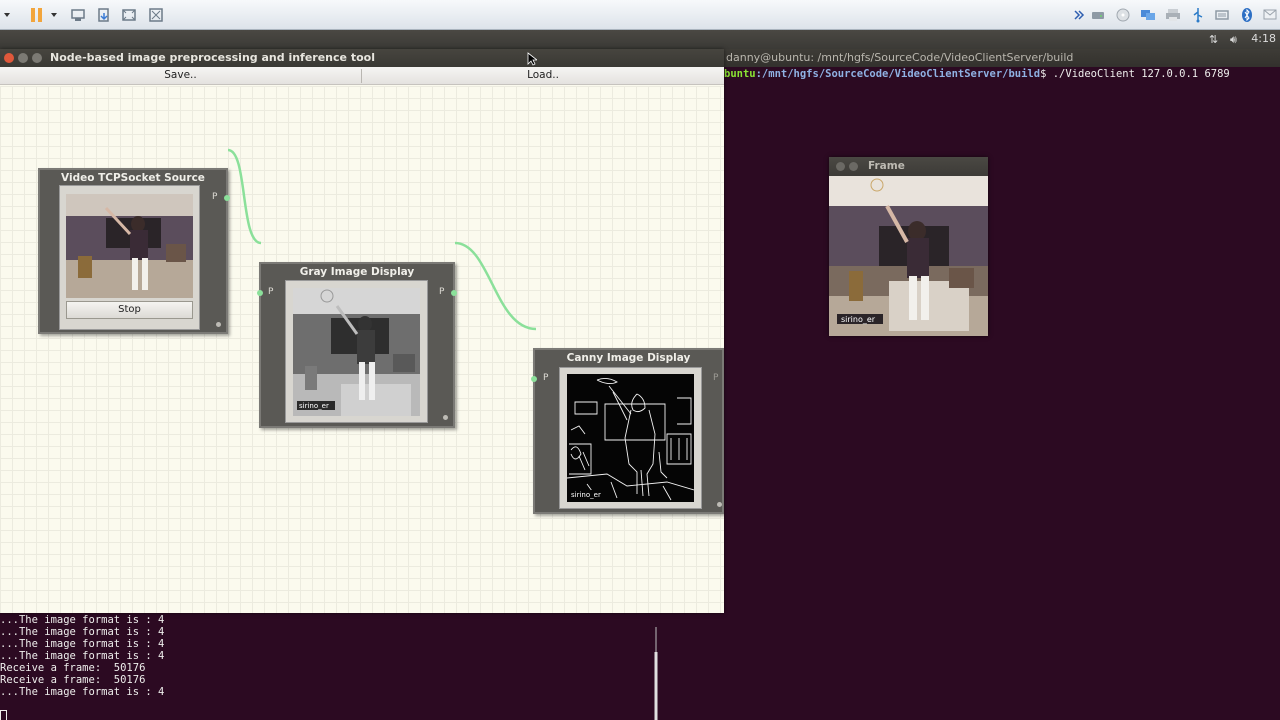  Describe the element at coordinates (37, 58) in the screenshot. I see `maximize-icon` at that location.